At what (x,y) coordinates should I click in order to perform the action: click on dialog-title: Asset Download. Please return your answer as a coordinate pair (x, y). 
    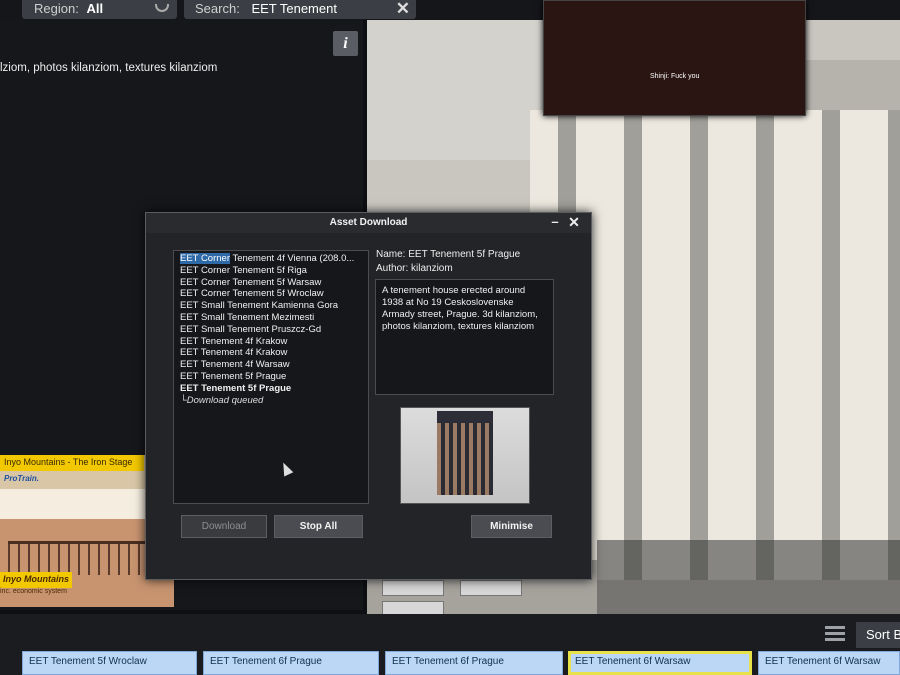
    Looking at the image, I should click on (368, 222).